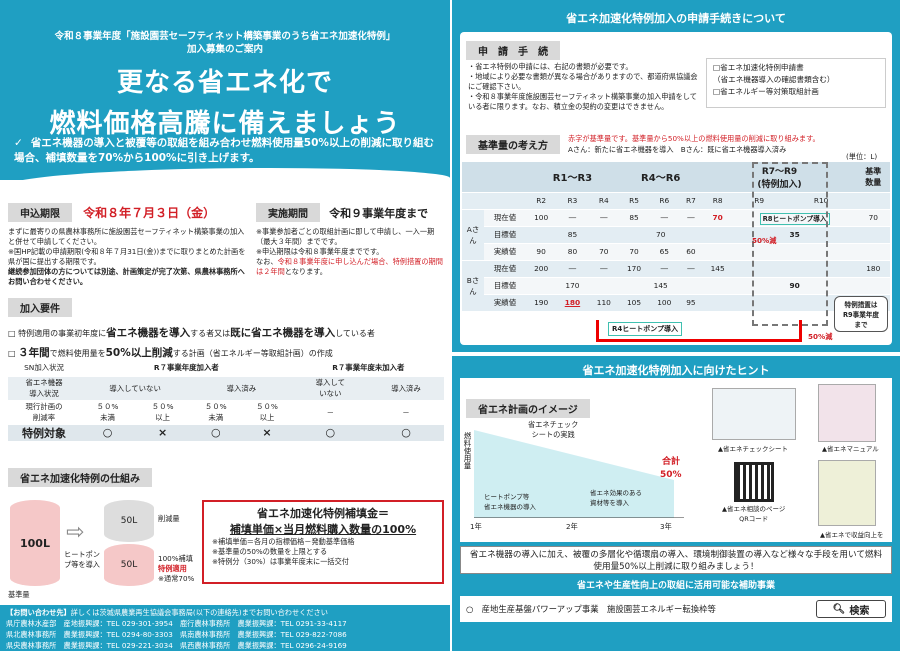 This screenshot has width=900, height=651. What do you see at coordinates (406, 388) in the screenshot?
I see `table-cell: 導入済み` at bounding box center [406, 388].